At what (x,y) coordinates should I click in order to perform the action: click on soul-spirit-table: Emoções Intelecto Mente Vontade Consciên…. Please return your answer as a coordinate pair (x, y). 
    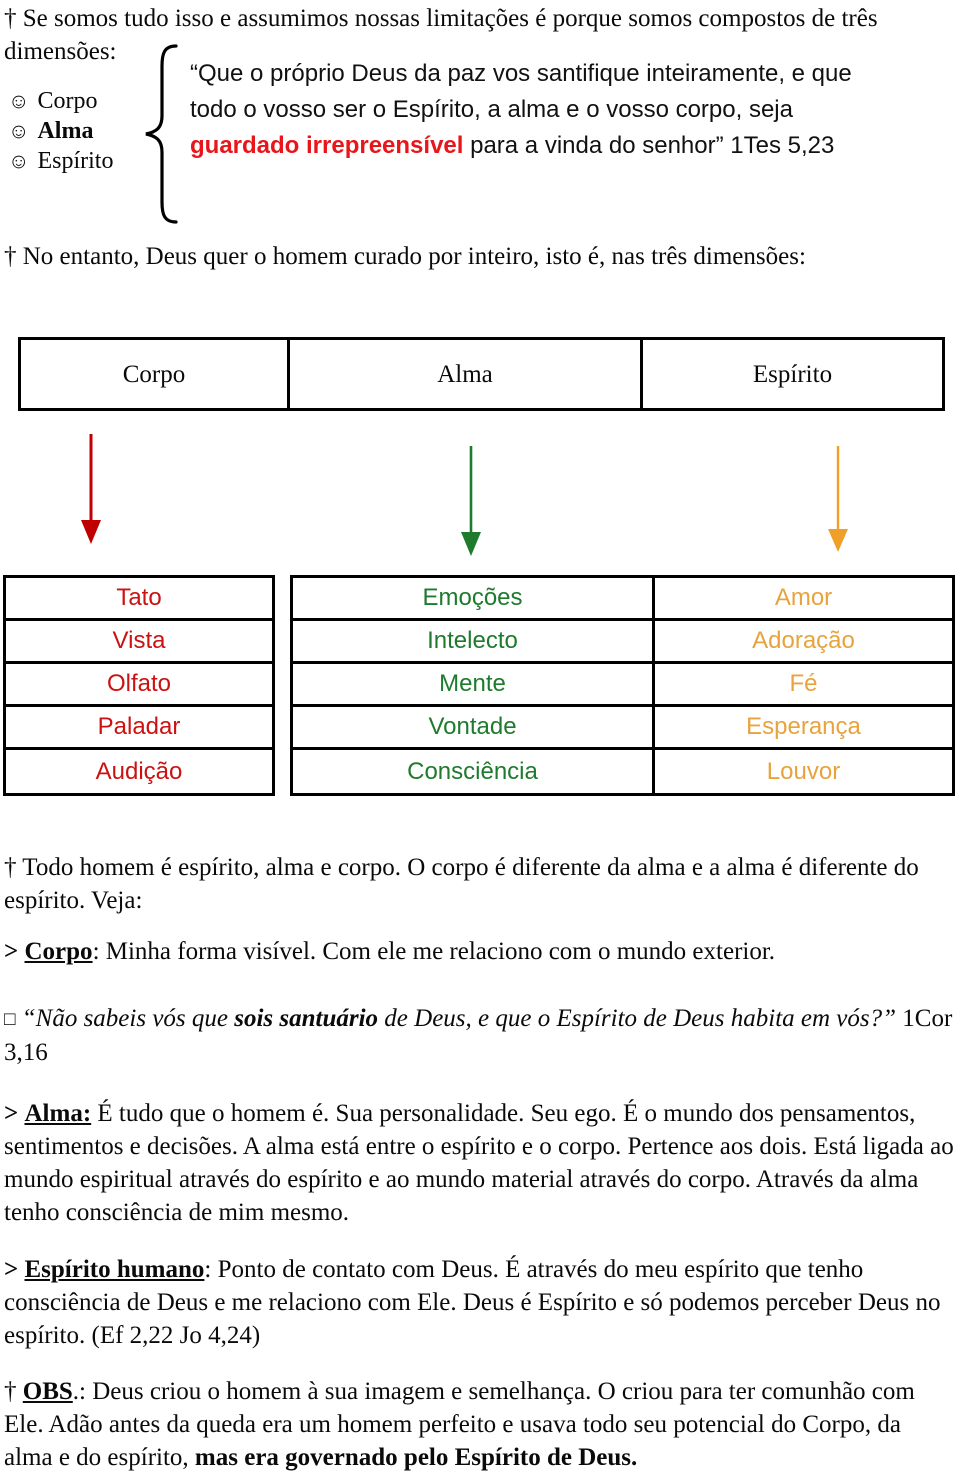
    Looking at the image, I should click on (622, 685).